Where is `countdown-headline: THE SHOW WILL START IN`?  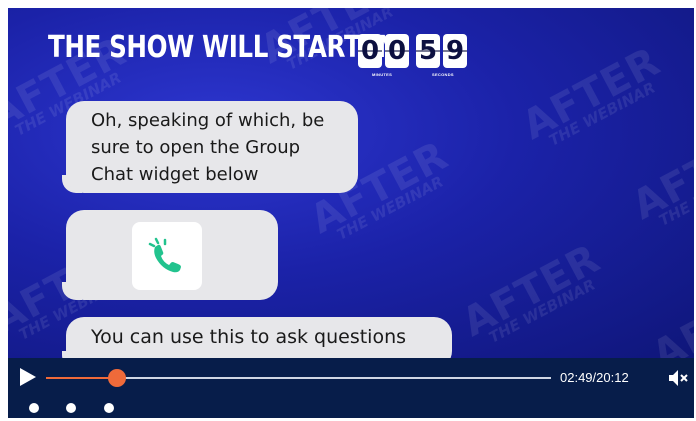
countdown-headline: THE SHOW WILL START IN is located at coordinates (223, 47).